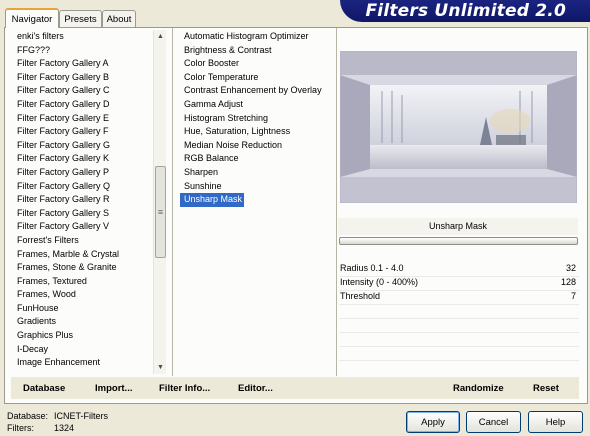 The height and width of the screenshot is (436, 590). What do you see at coordinates (83, 336) in the screenshot?
I see `category-item: Graphics Plus` at bounding box center [83, 336].